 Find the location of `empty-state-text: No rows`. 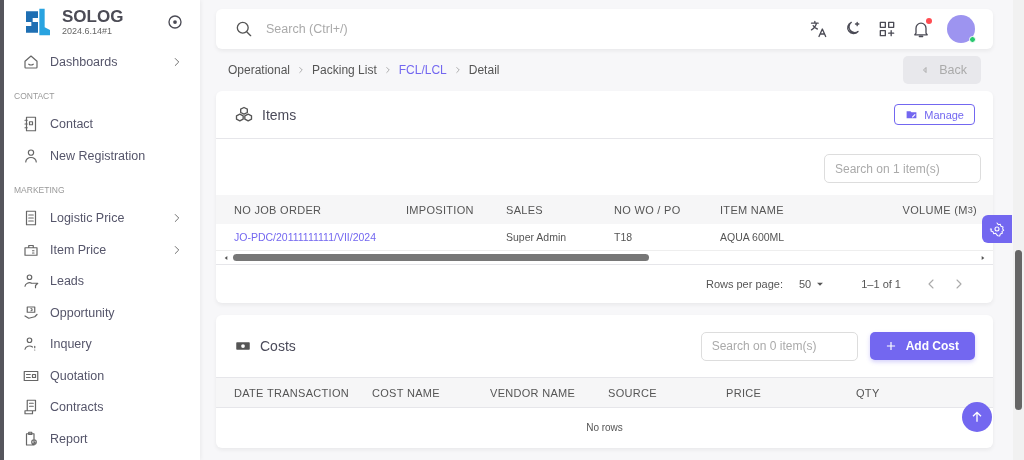

empty-state-text: No rows is located at coordinates (604, 428).